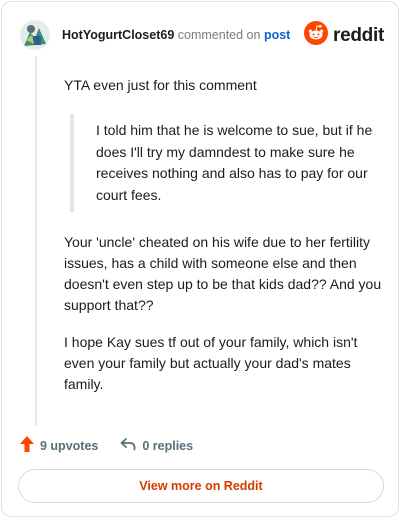  Describe the element at coordinates (106, 445) in the screenshot. I see `comment-actions: 9 upvotes 0 replies` at that location.